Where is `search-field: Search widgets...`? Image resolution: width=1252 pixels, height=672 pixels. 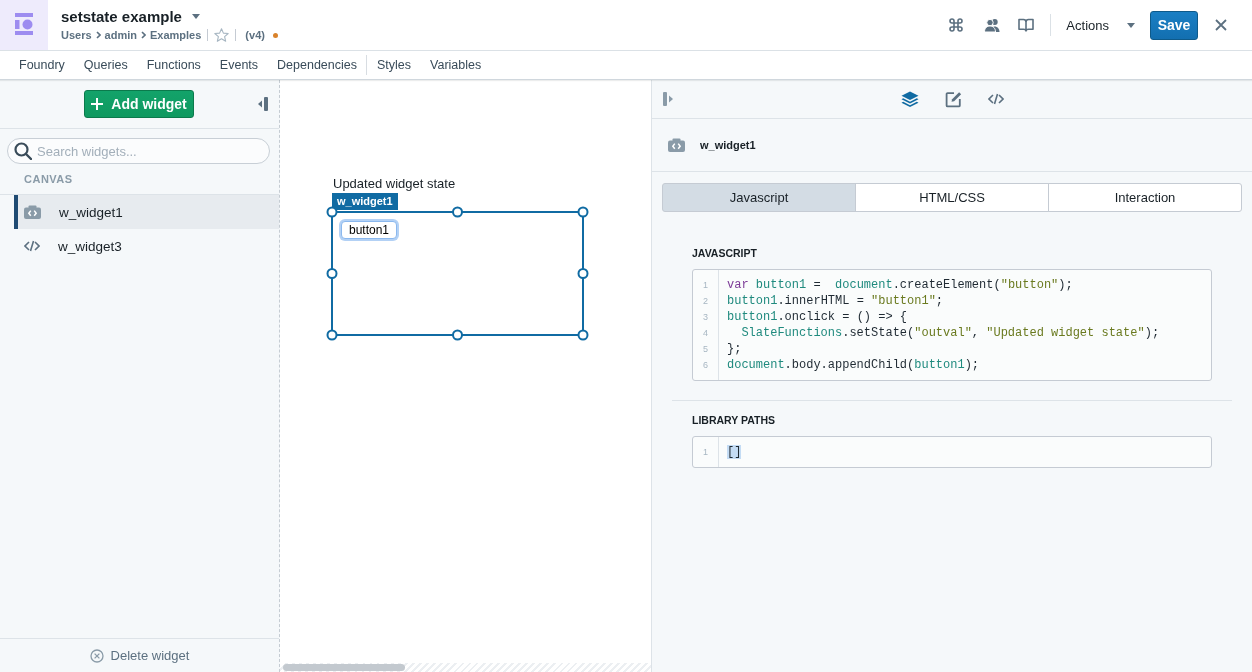
search-field: Search widgets... is located at coordinates (138, 151).